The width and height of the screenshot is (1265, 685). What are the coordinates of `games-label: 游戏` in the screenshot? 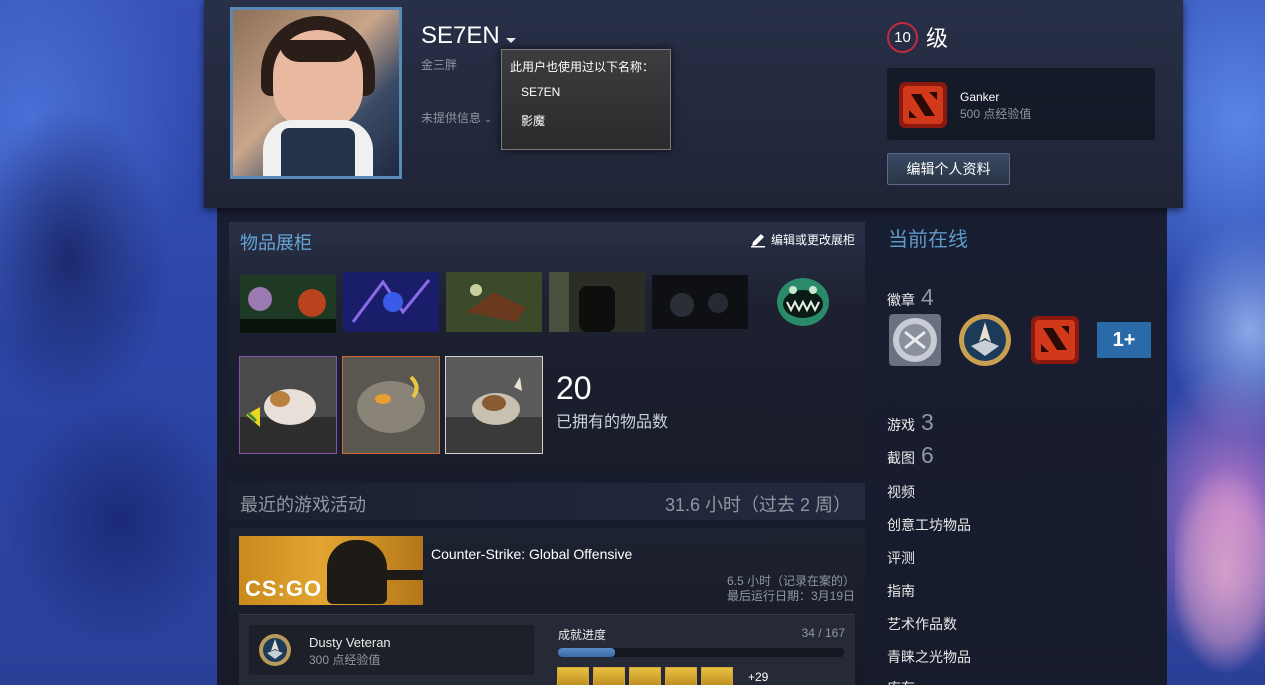 It's located at (901, 425).